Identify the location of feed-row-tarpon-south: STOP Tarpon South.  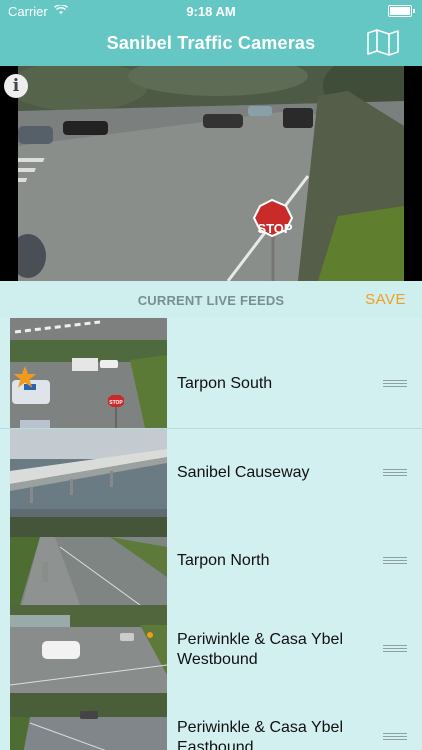
(211, 384).